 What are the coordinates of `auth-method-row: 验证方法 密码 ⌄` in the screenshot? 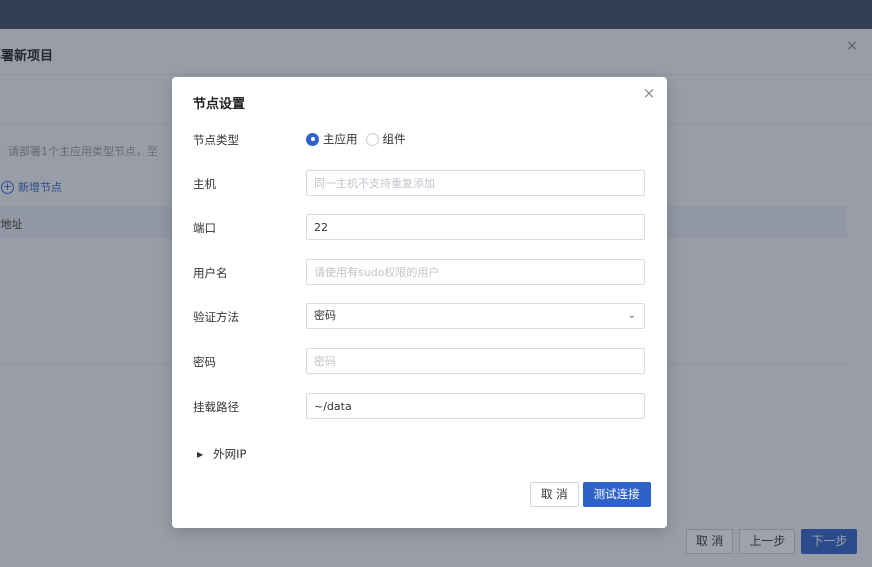 It's located at (419, 316).